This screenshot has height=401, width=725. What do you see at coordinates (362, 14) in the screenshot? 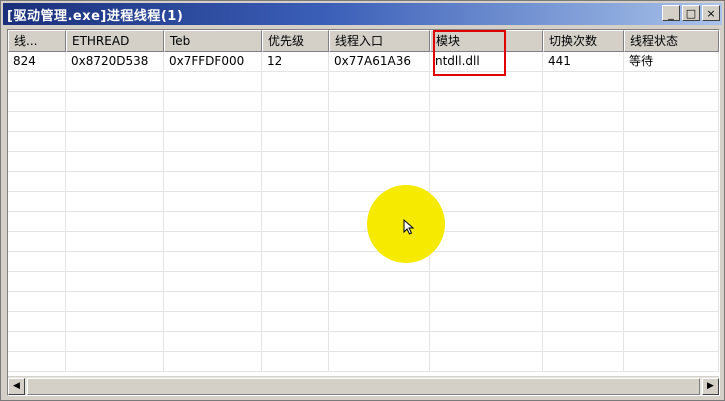
I see `title-bar: [驱动管理.exe]进程线程(1) _ □ ×` at bounding box center [362, 14].